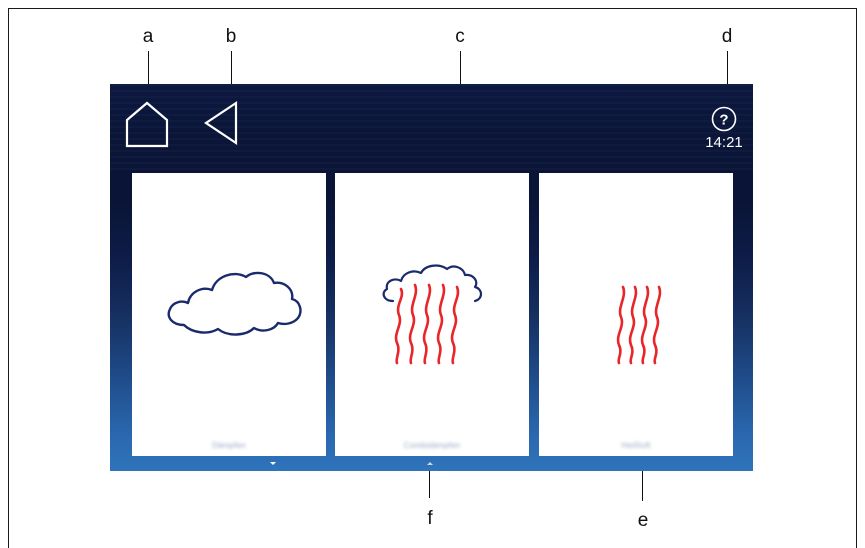 This screenshot has width=865, height=548. Describe the element at coordinates (229, 445) in the screenshot. I see `card-label-steam: Dämpfen` at that location.